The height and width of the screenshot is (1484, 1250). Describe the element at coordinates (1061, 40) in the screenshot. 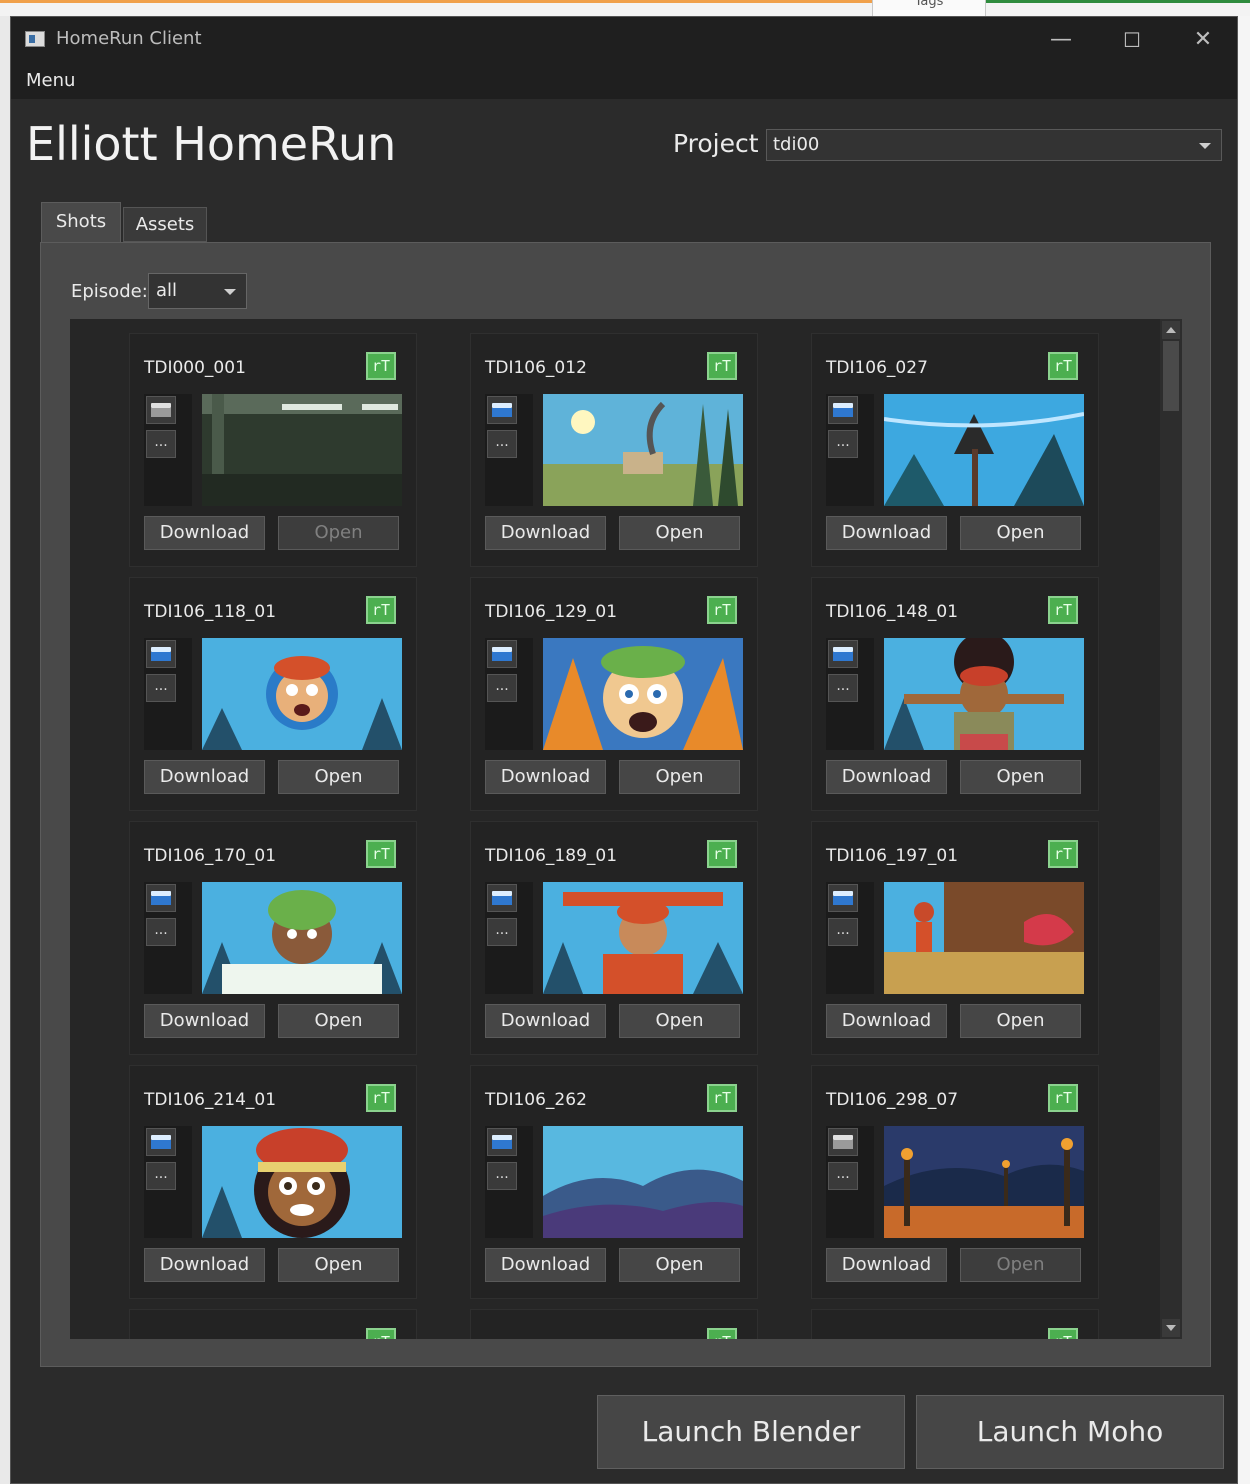

I see `minimize-button: —` at that location.